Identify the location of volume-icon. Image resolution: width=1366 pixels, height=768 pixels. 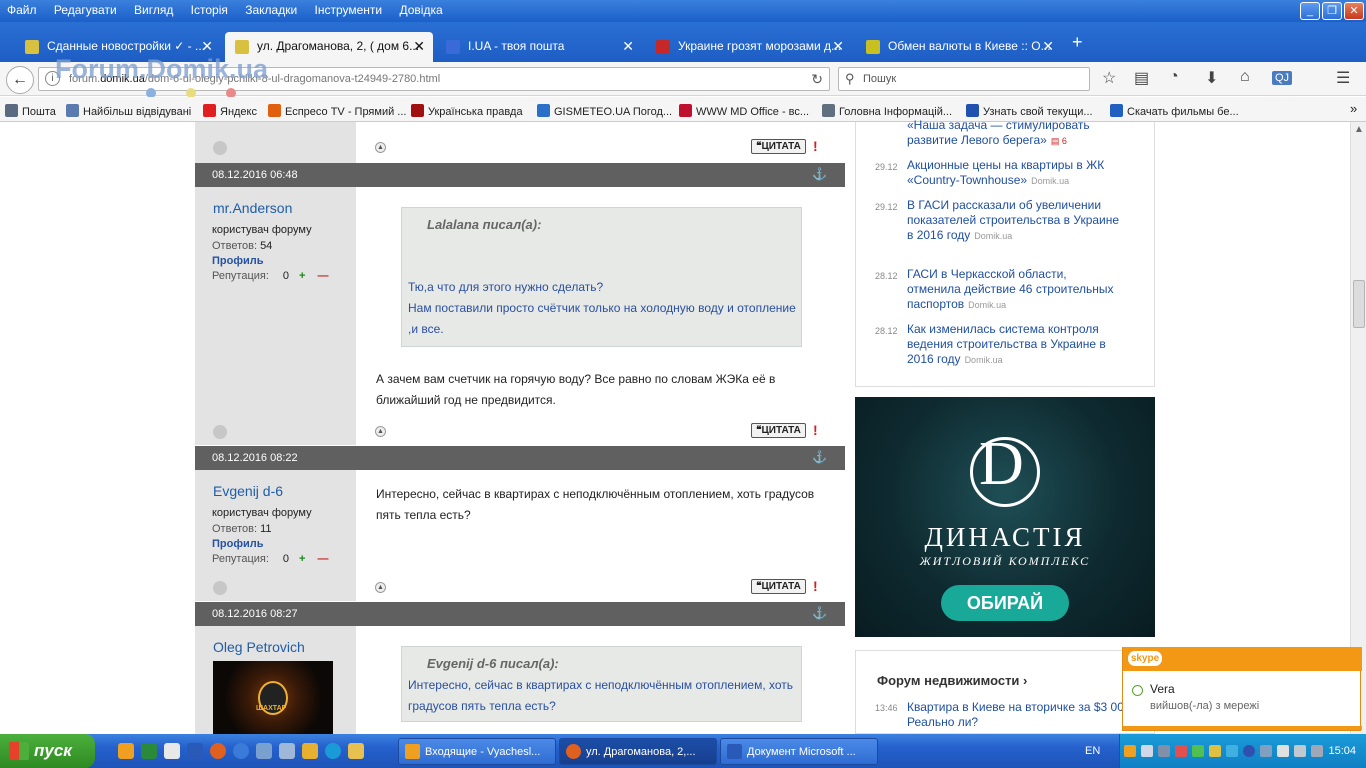
(1300, 751).